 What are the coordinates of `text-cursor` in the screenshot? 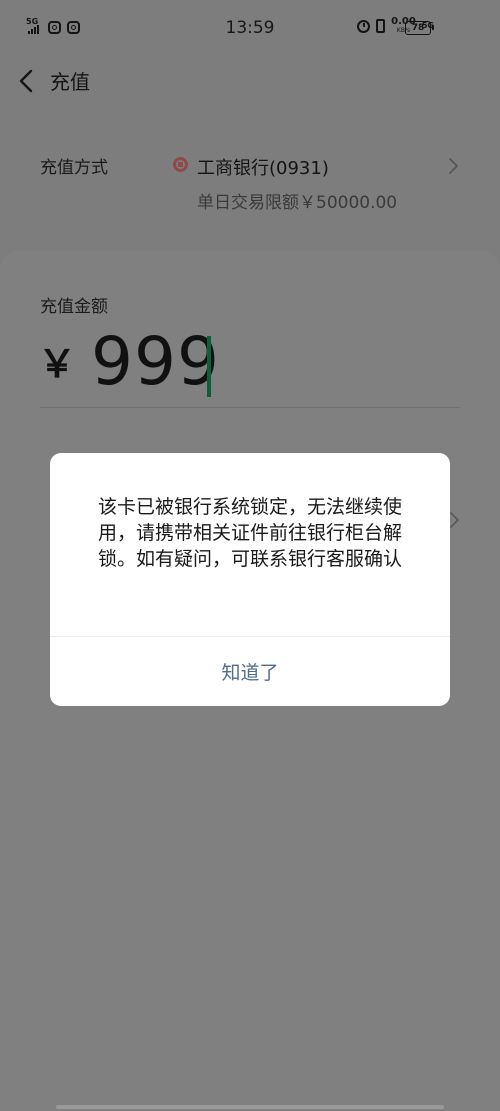 It's located at (209, 366).